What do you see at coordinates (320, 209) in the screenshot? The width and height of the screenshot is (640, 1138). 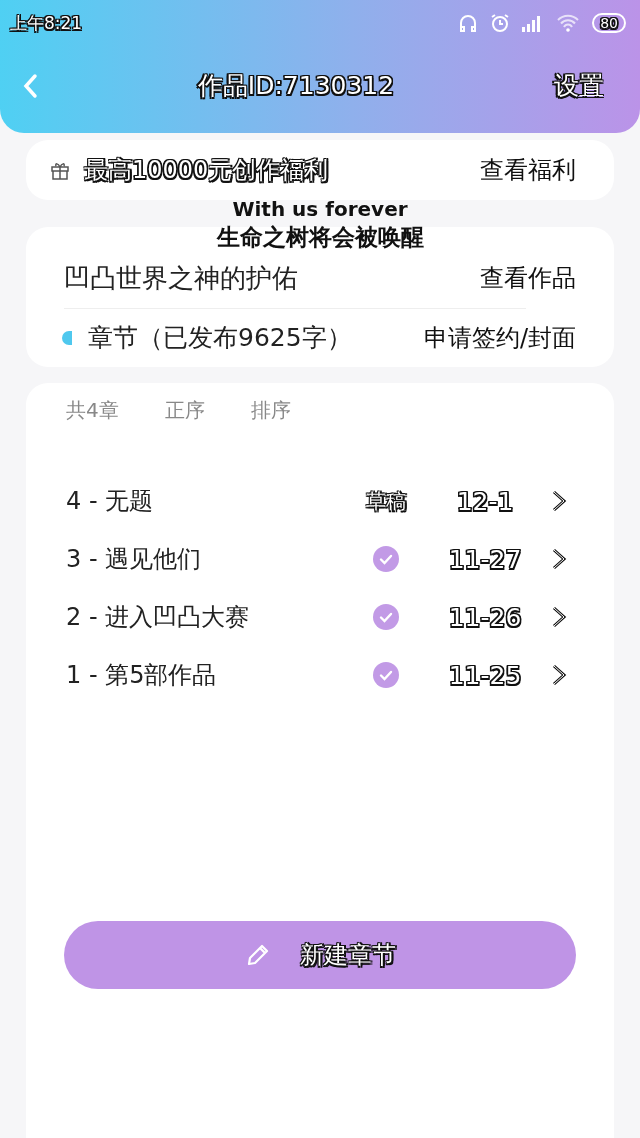 I see `overlay-caption: With us forever` at bounding box center [320, 209].